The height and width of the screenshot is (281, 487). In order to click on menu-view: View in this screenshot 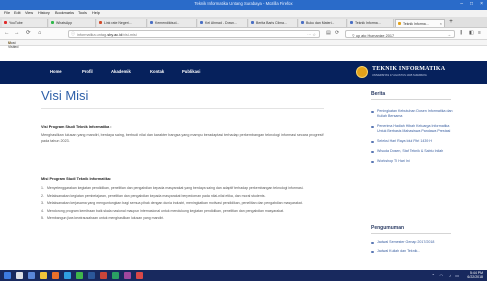, I will do `click(29, 13)`.